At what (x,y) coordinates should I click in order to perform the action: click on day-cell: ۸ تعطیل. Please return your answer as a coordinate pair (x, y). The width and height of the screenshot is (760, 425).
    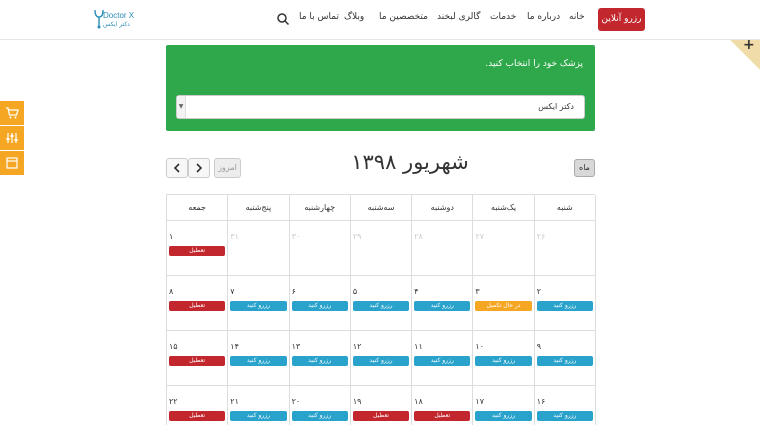
    Looking at the image, I should click on (198, 303).